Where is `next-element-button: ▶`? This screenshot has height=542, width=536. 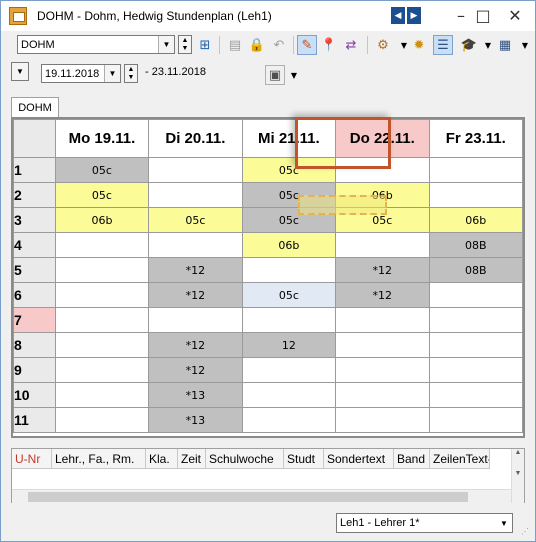 next-element-button: ▶ is located at coordinates (414, 15).